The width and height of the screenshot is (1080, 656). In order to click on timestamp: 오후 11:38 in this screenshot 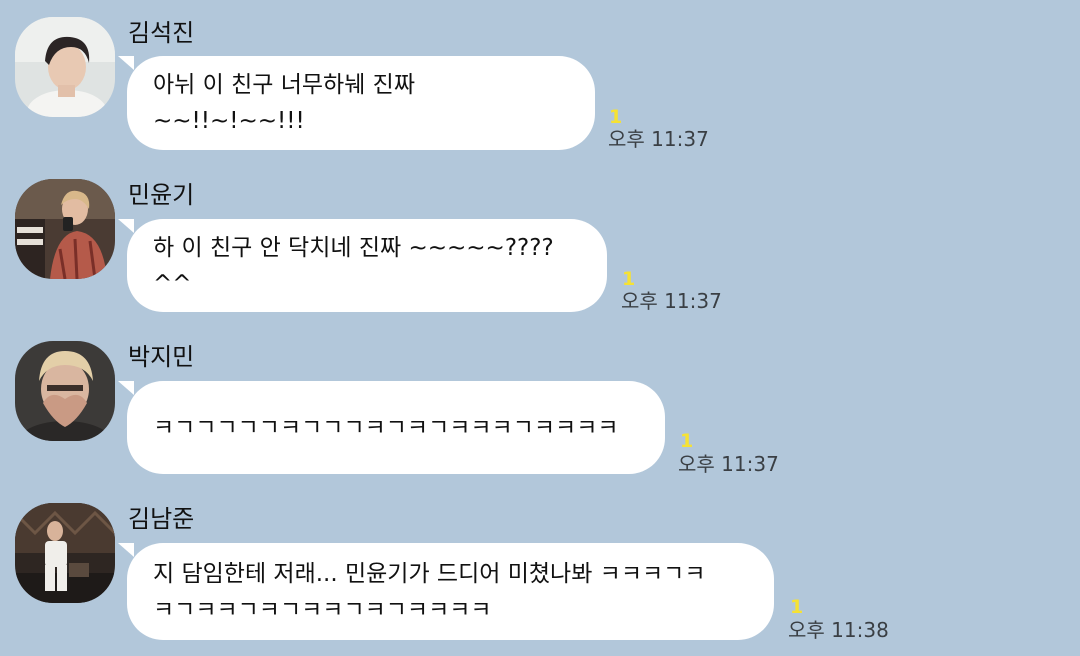, I will do `click(838, 630)`.